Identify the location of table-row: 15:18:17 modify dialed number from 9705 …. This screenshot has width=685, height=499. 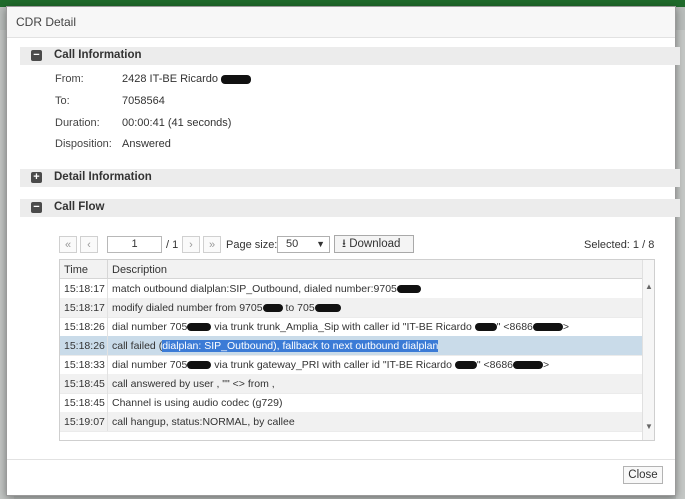
(351, 308).